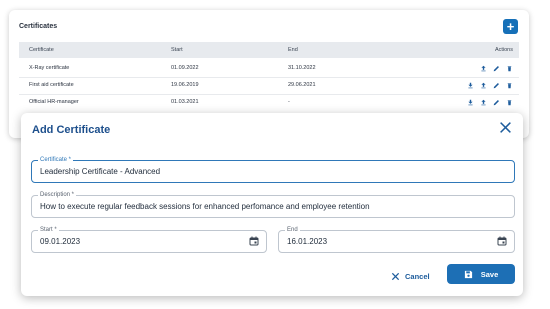 The image size is (550, 309). Describe the element at coordinates (60, 241) in the screenshot. I see `start-value: 09.01.2023` at that location.